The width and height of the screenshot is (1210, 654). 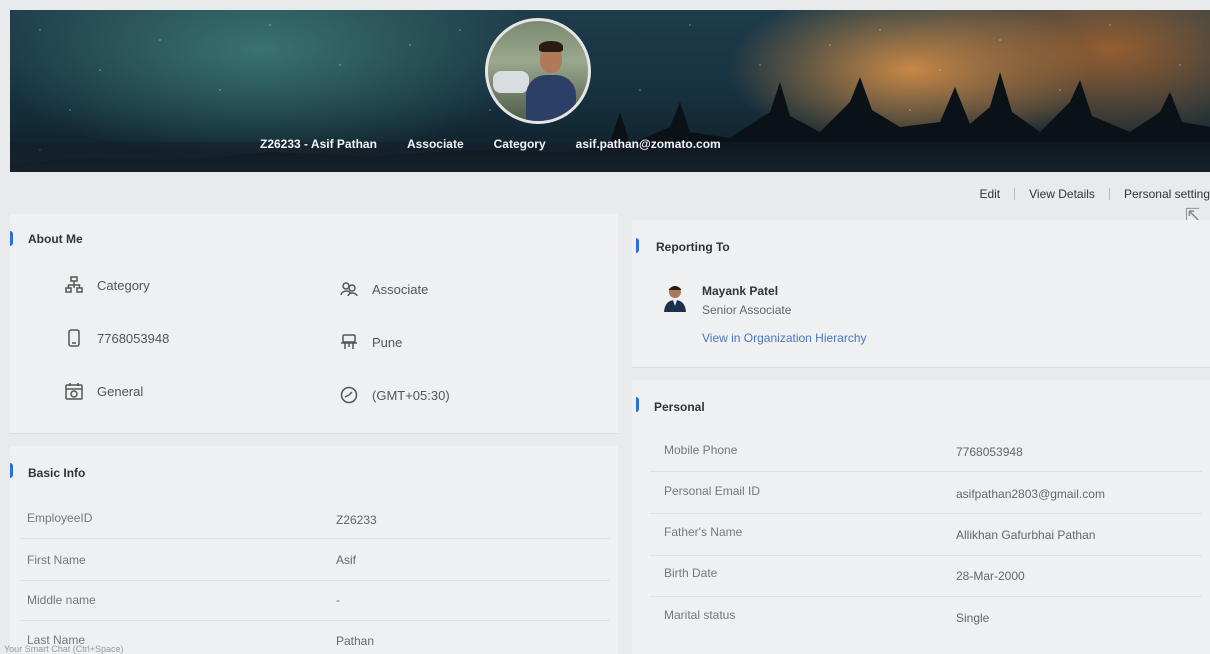 I want to click on calendar-icon, so click(x=74, y=391).